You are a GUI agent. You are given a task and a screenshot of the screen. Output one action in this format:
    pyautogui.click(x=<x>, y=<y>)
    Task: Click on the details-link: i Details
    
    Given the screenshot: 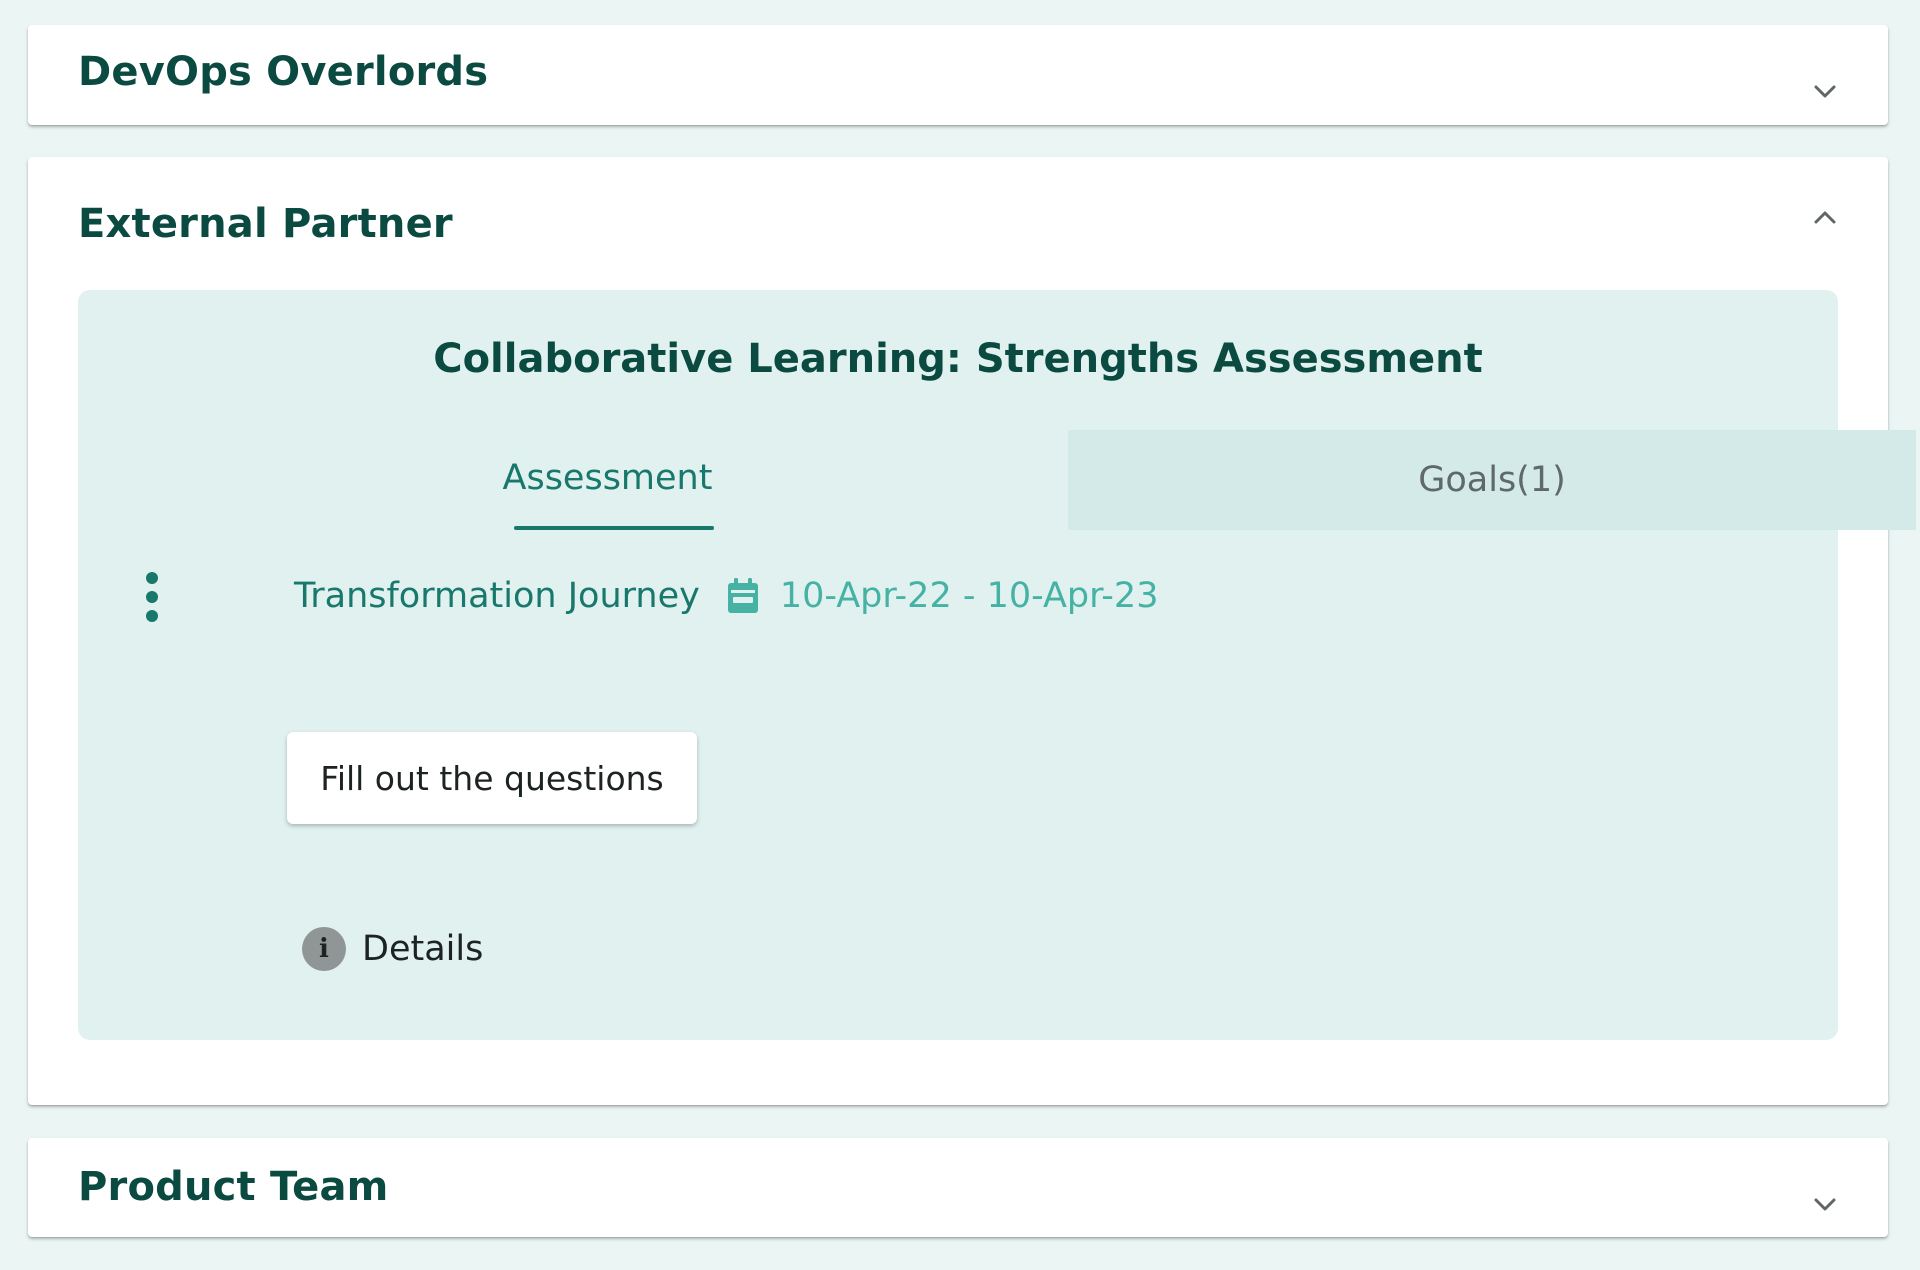 What is the action you would take?
    pyautogui.click(x=392, y=949)
    